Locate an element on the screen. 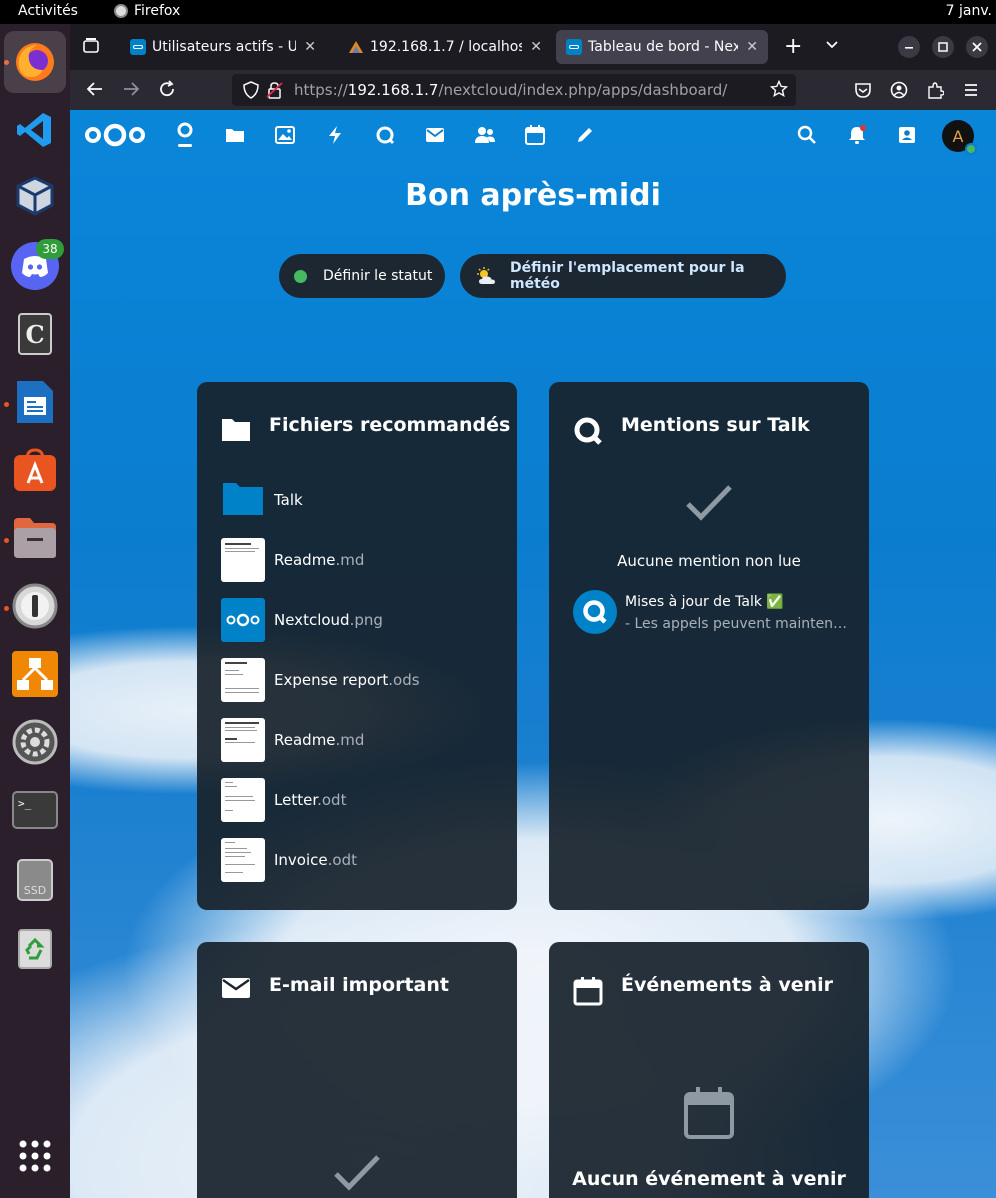 This screenshot has width=996, height=1198. vscode-icon is located at coordinates (34, 130).